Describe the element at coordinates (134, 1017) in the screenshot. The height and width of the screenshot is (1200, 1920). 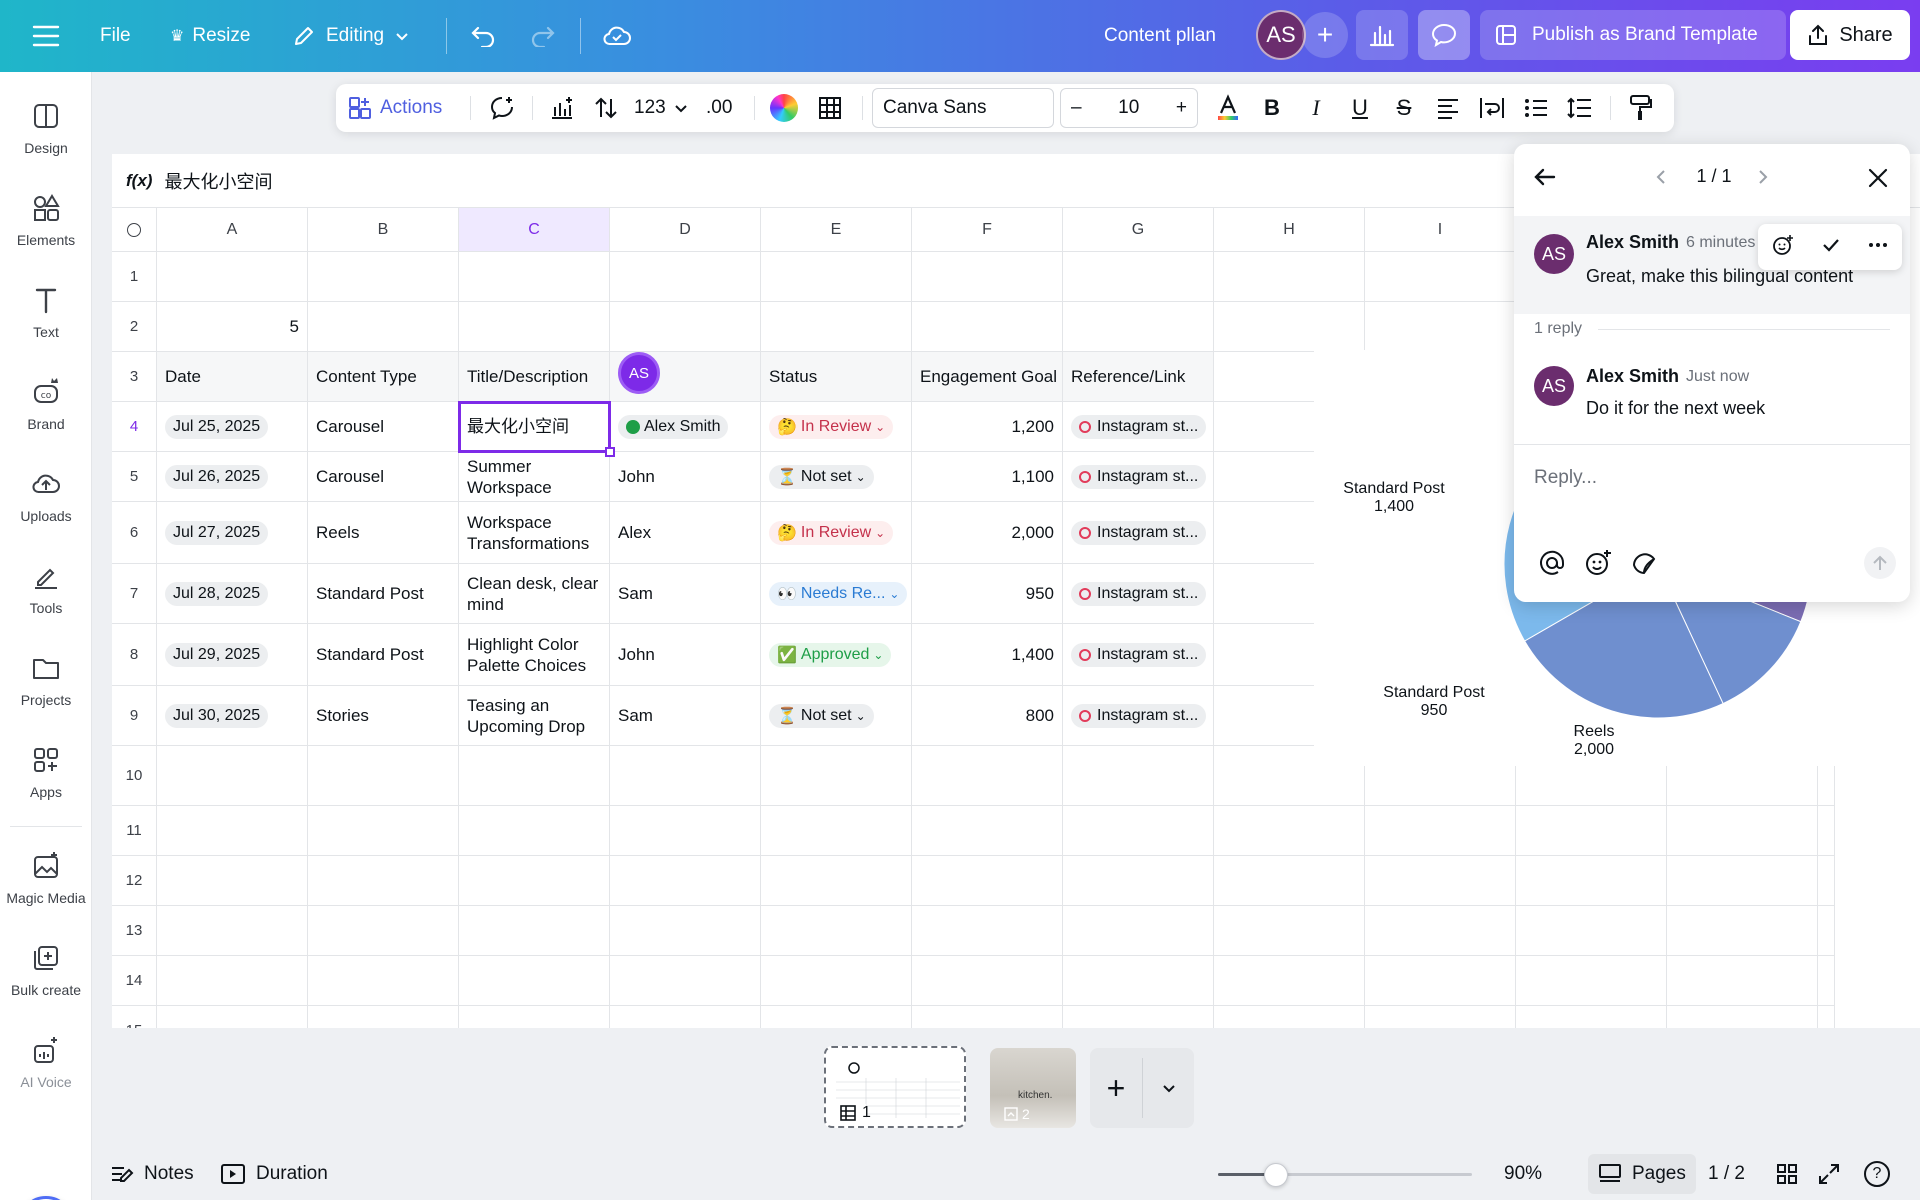
I see `row-header-15: 15` at that location.